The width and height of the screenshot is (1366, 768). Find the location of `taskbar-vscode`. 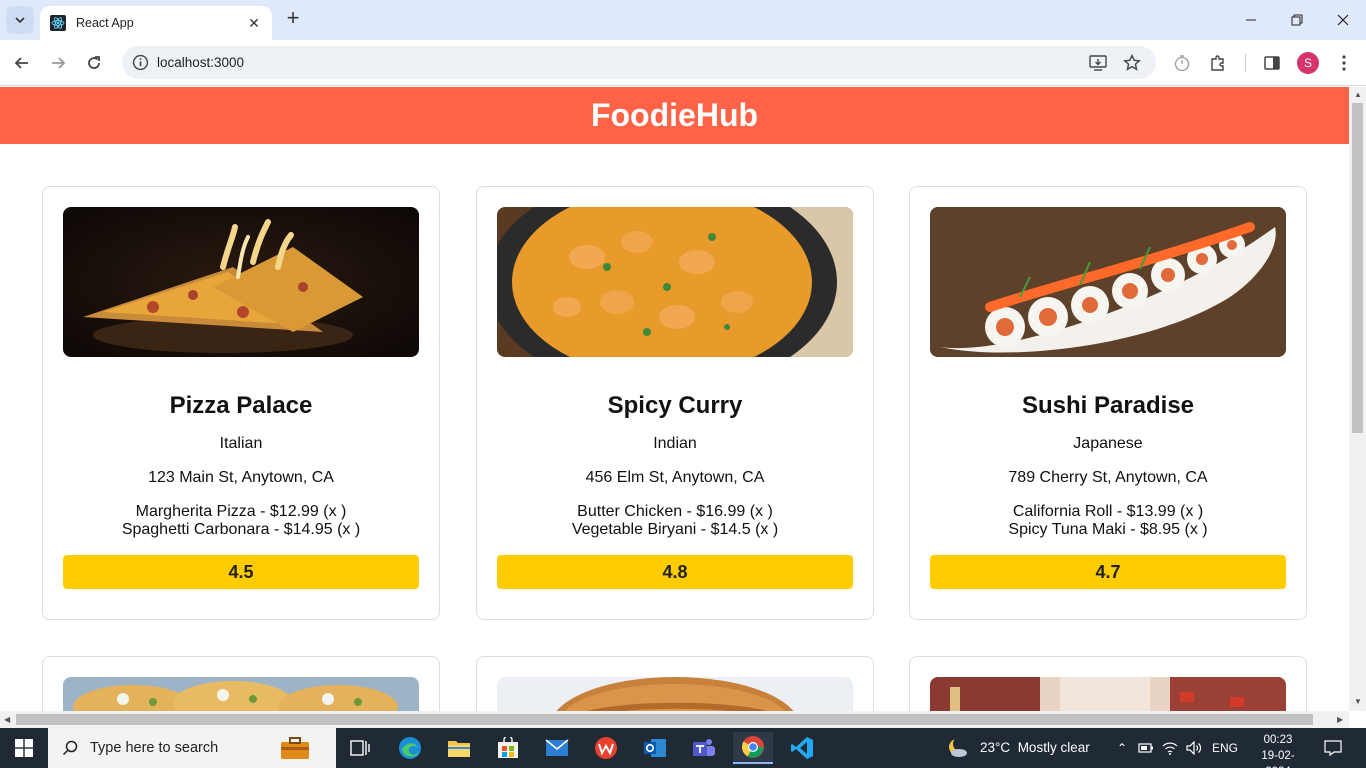

taskbar-vscode is located at coordinates (802, 748).